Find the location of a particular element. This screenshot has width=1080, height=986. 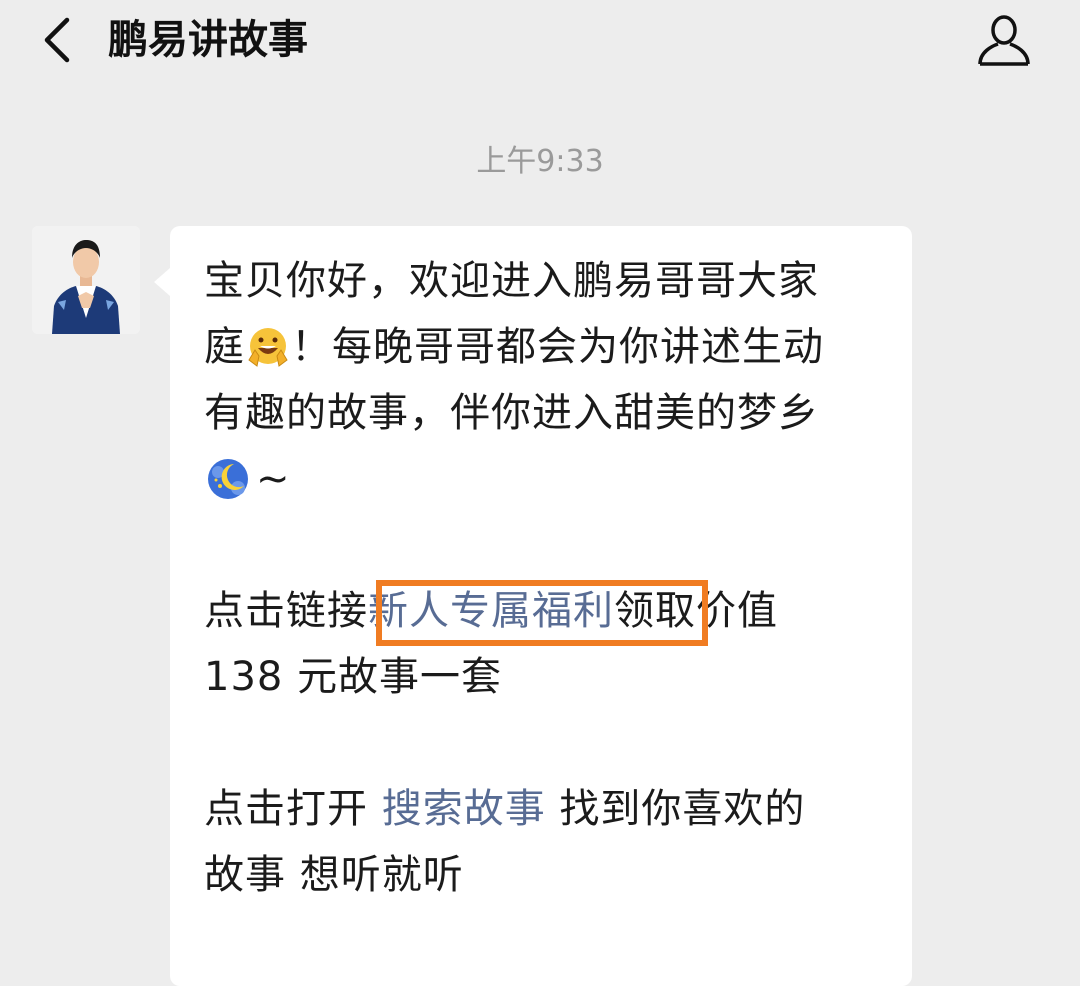

person-icon is located at coordinates (1004, 40).